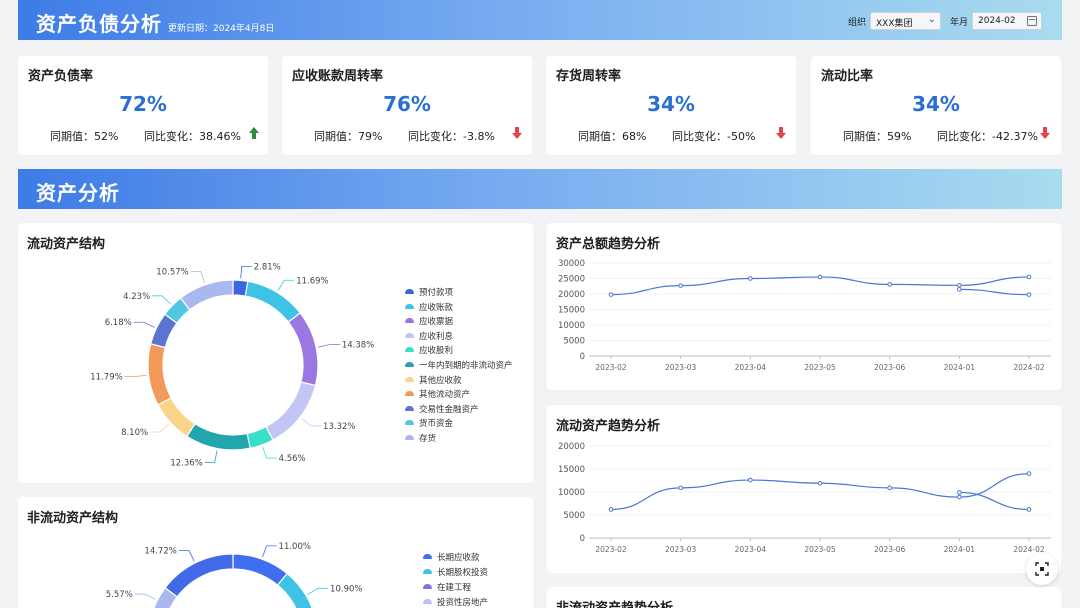  What do you see at coordinates (459, 365) in the screenshot?
I see `legend-item: 一年内到期的非流动资产` at bounding box center [459, 365].